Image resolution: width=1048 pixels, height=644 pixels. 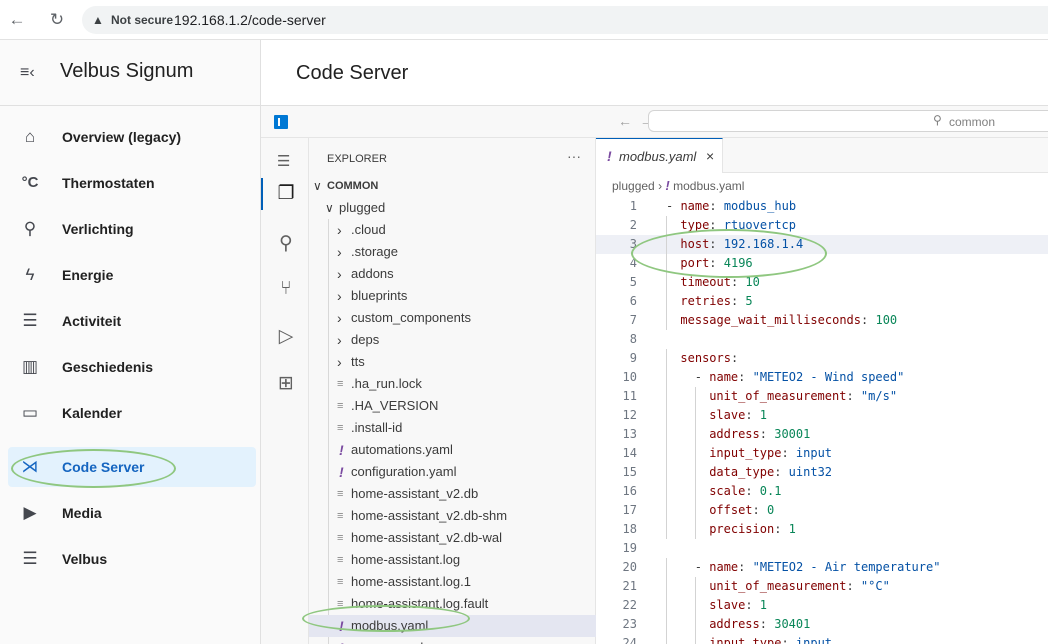 What do you see at coordinates (132, 413) in the screenshot?
I see `sidebar-item-kalender: ▭ Kalender` at bounding box center [132, 413].